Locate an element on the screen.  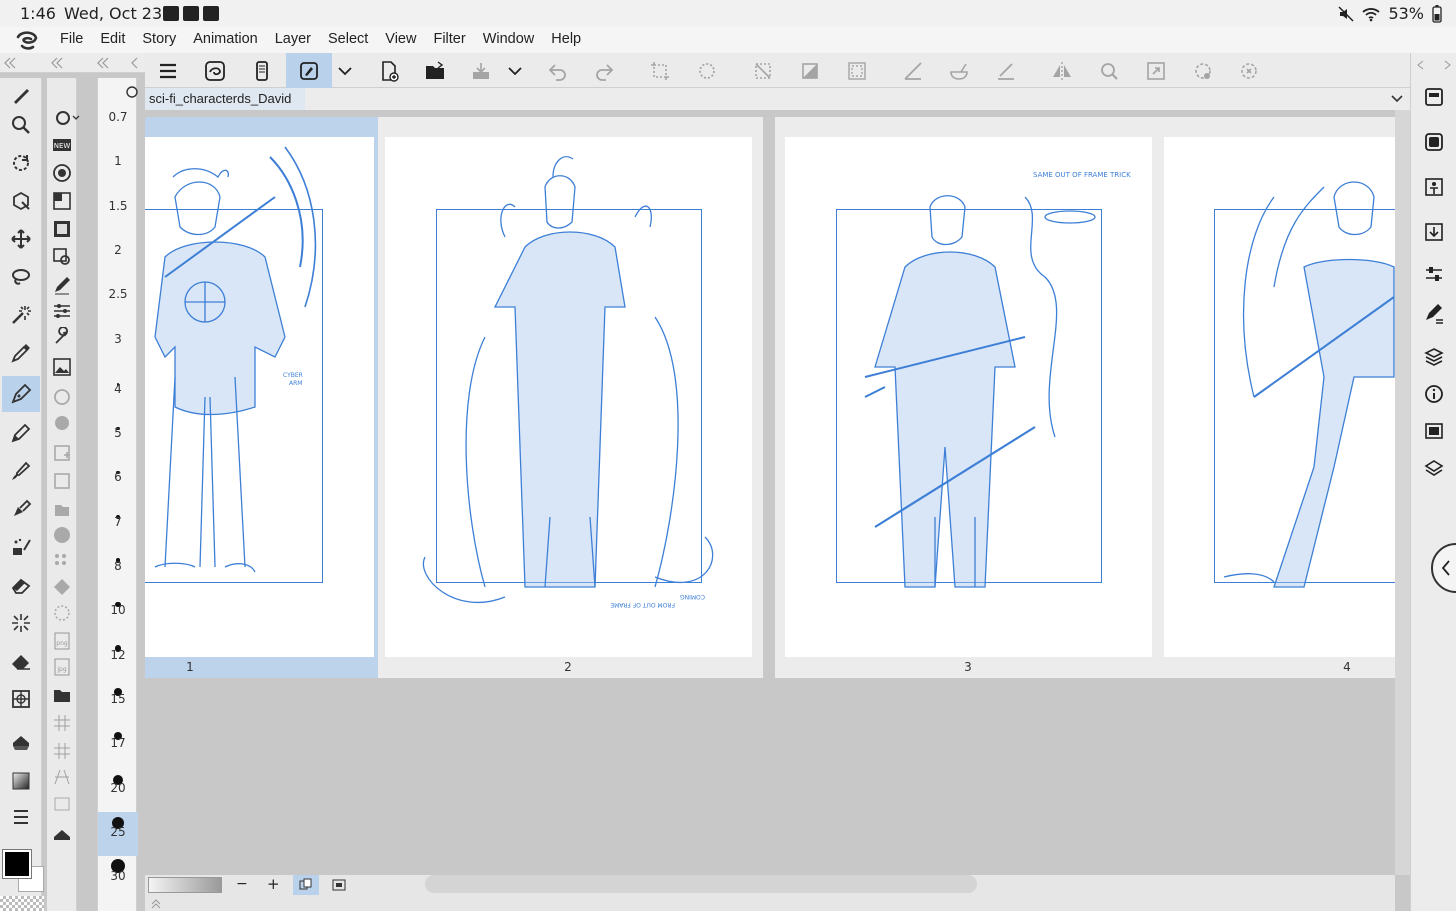
tool-property-icon is located at coordinates (1434, 274).